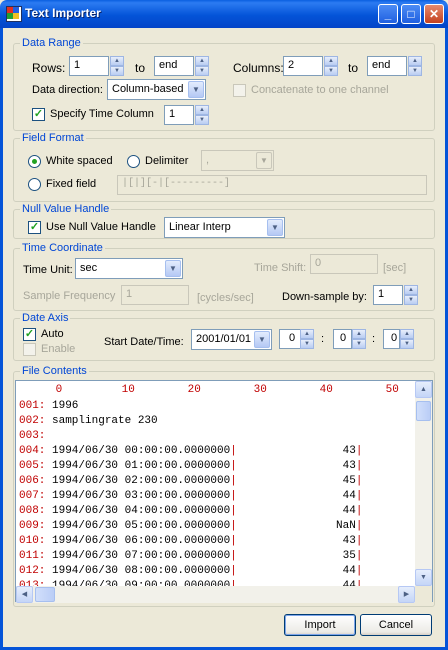  I want to click on time-unit-combo: sec ▼, so click(129, 268).